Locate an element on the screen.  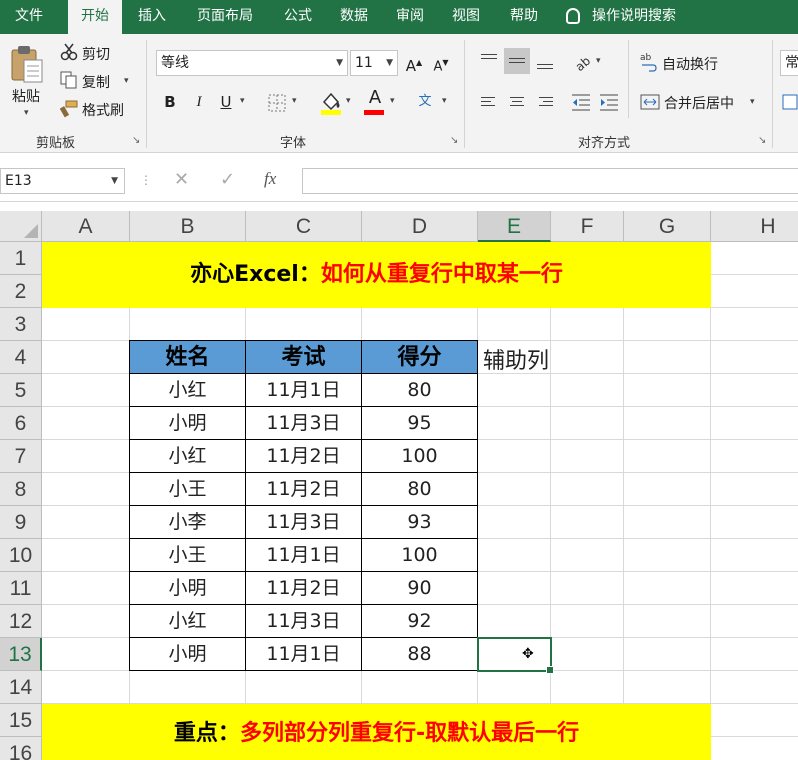
more-options-icon: ⋮ is located at coordinates (146, 180).